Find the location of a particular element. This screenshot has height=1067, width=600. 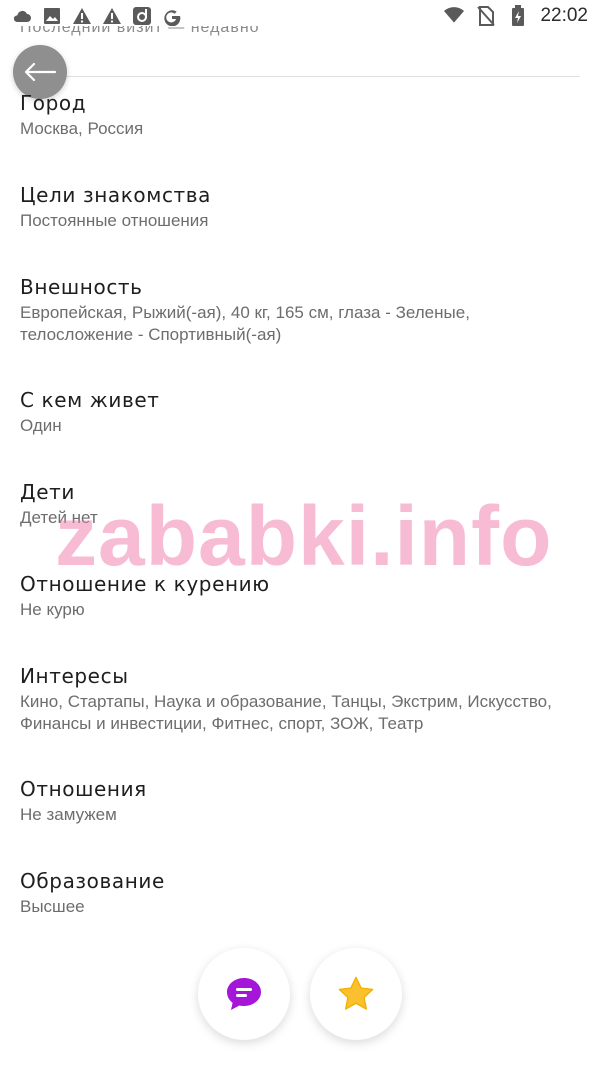

section-title: Внешность is located at coordinates (81, 287).